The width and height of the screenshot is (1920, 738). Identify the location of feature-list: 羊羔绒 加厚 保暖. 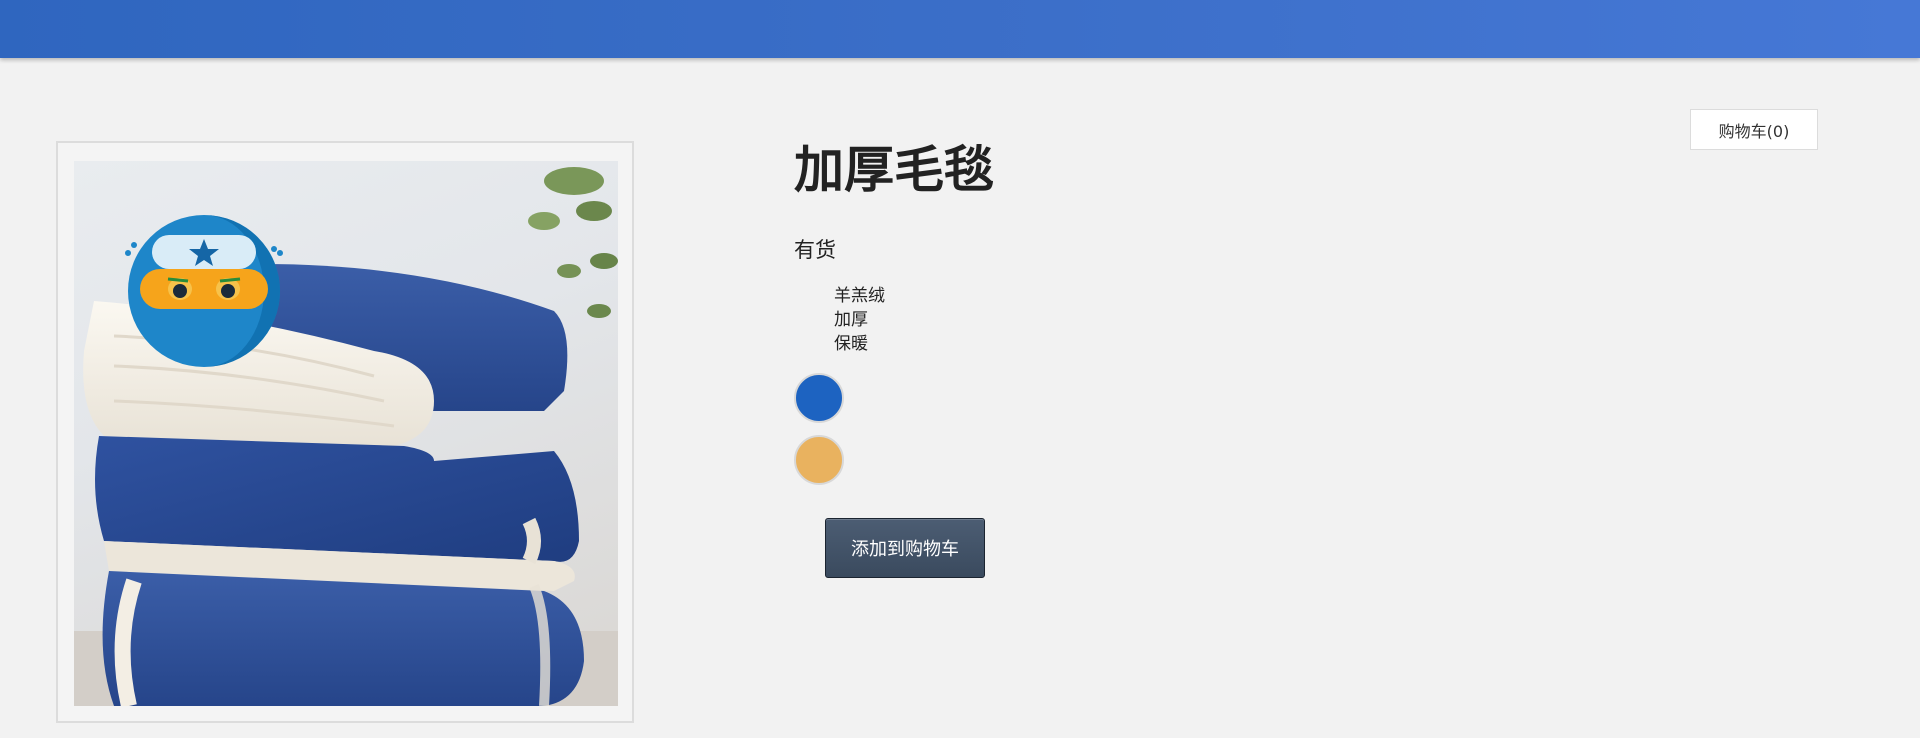
(859, 320).